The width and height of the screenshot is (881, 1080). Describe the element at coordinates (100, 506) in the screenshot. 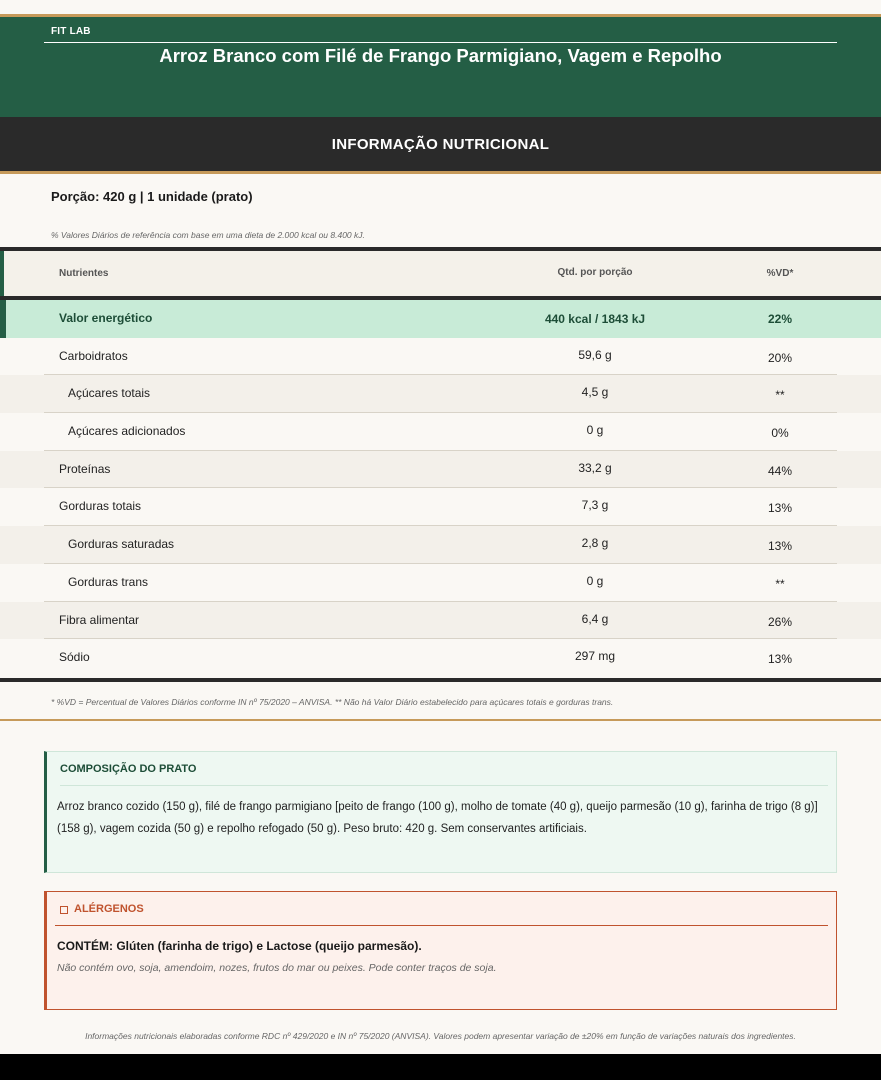

I see `nutrient-name: Gorduras totais` at that location.